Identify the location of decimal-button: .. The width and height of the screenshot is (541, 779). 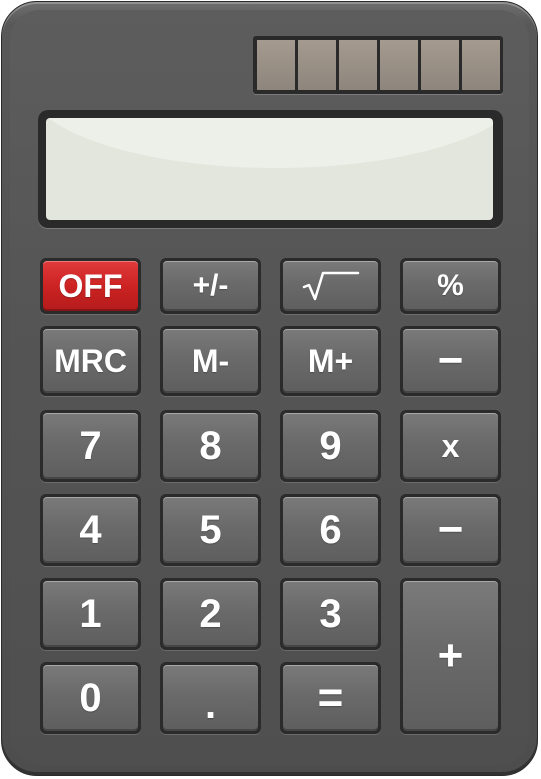
(210, 698).